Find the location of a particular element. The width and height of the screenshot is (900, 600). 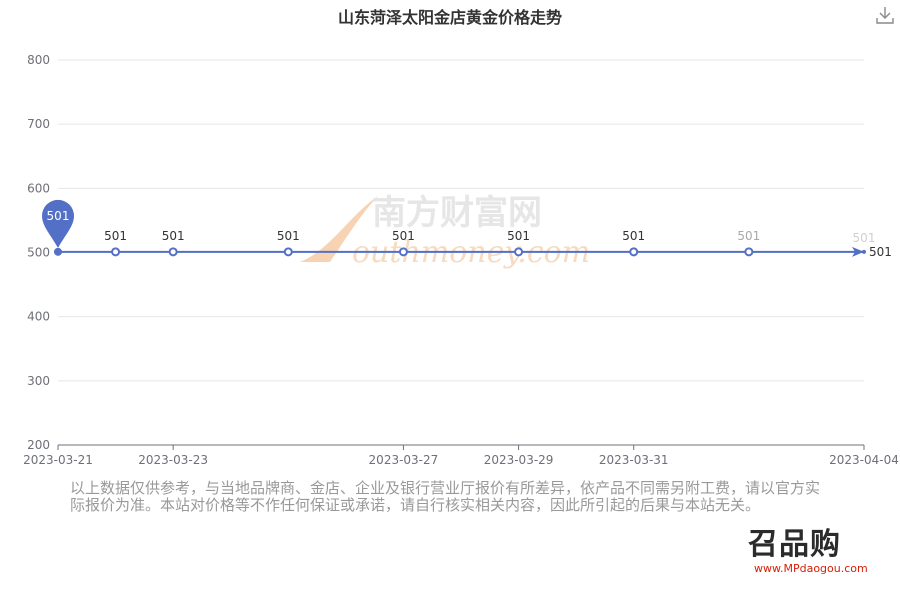

max-marker-pin is located at coordinates (58, 223).